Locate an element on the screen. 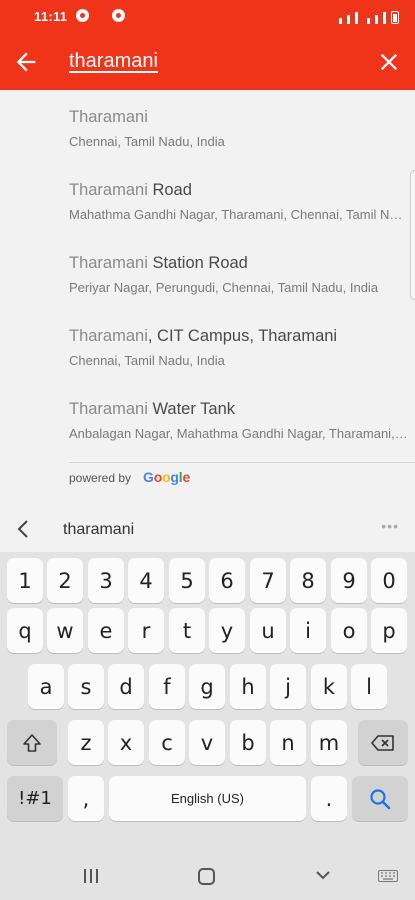  key-7: 7 is located at coordinates (268, 580).